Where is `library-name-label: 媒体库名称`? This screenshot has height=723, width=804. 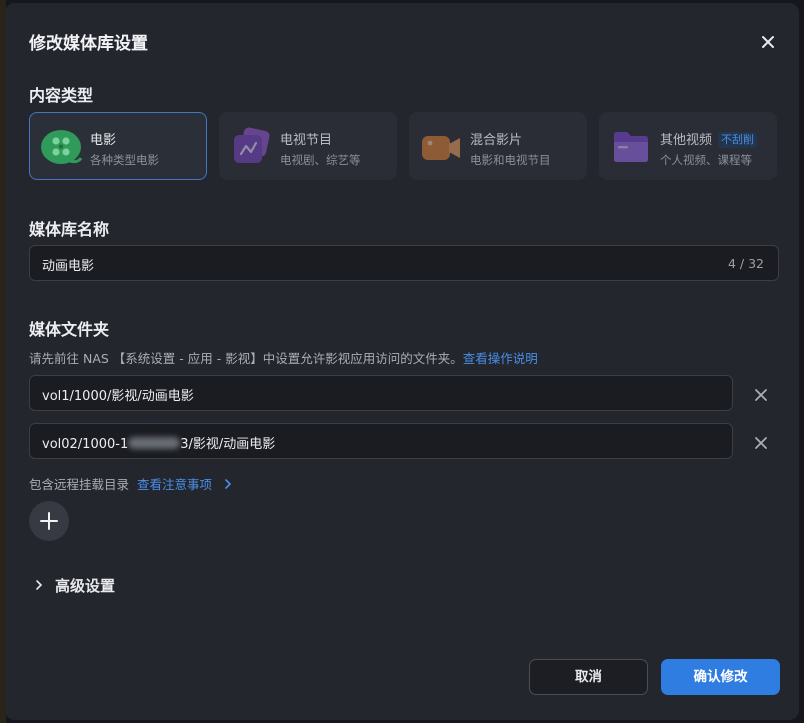 library-name-label: 媒体库名称 is located at coordinates (69, 229).